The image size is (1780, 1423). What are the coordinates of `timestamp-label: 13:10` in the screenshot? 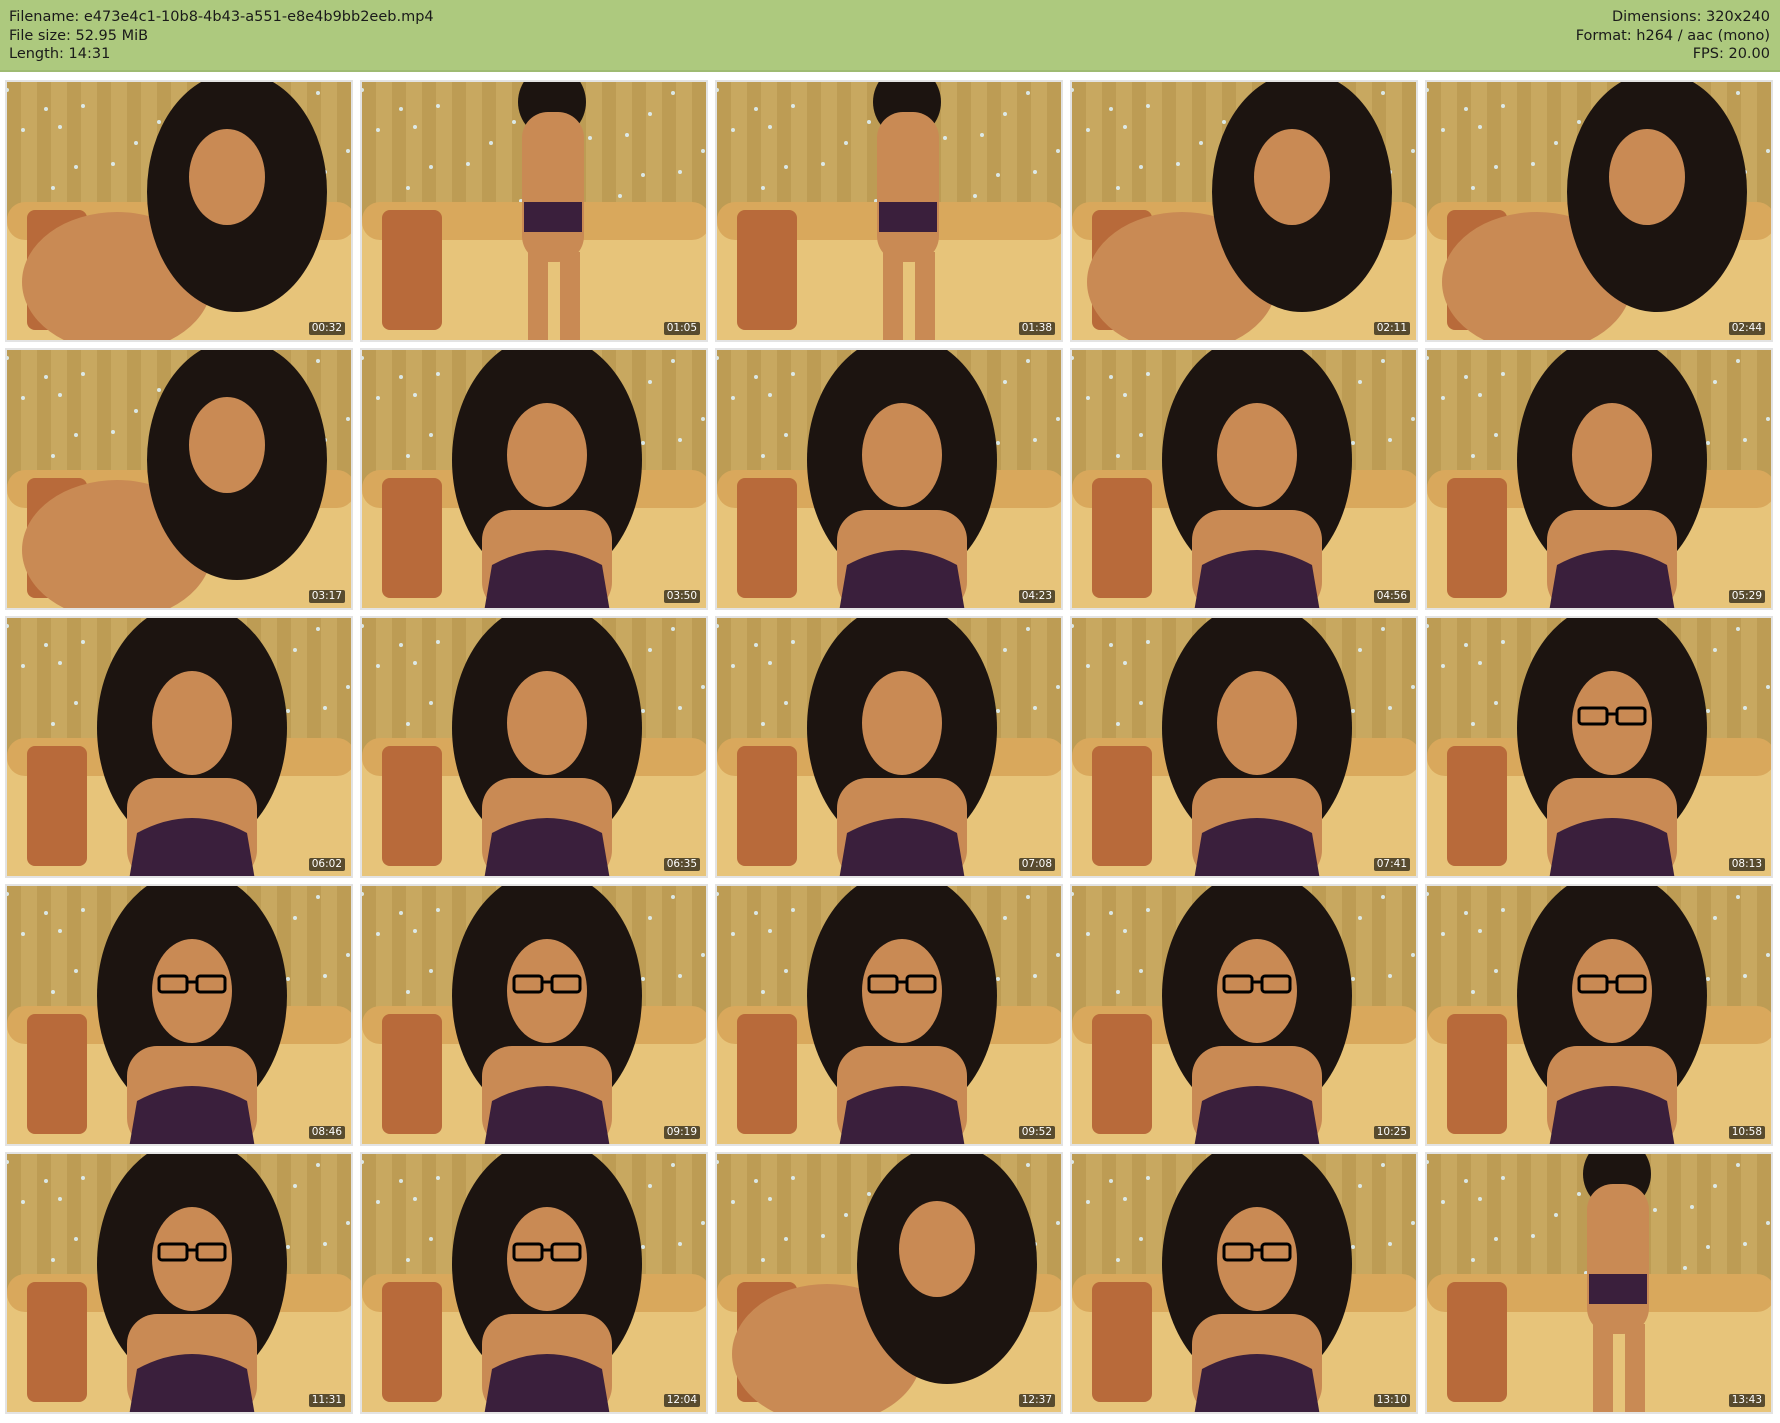 It's located at (1391, 1400).